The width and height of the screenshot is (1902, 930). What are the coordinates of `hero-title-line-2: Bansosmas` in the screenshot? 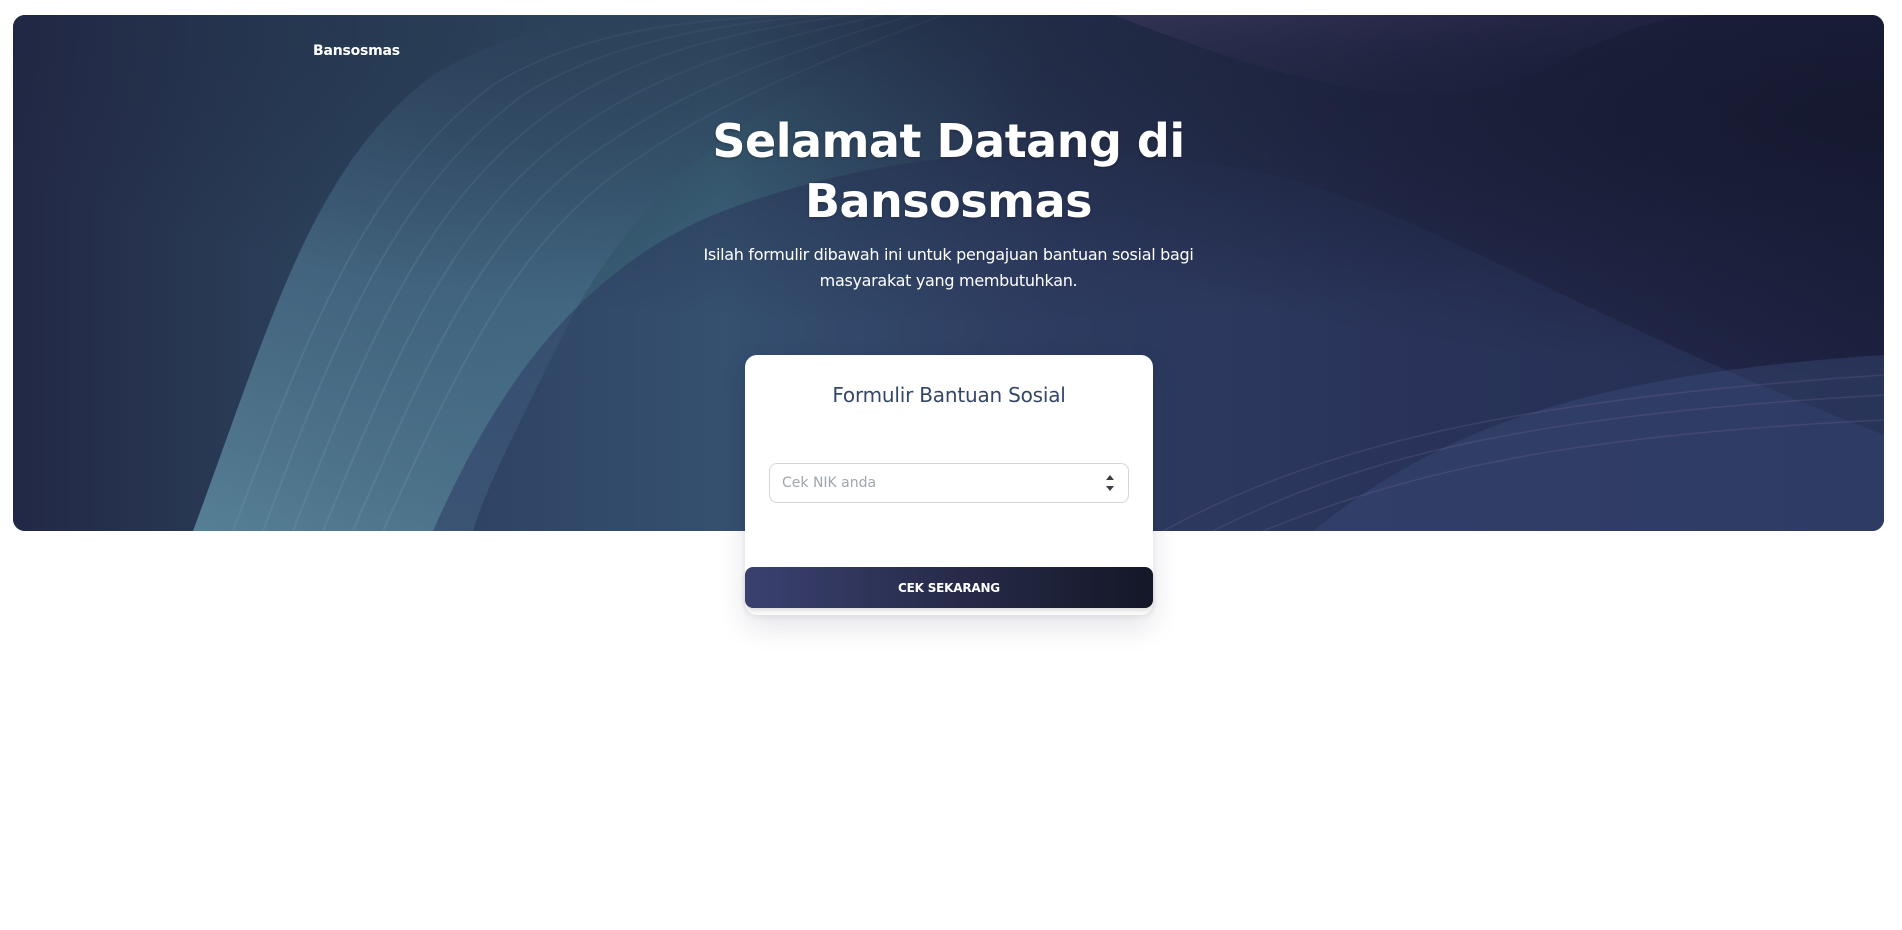 It's located at (948, 201).